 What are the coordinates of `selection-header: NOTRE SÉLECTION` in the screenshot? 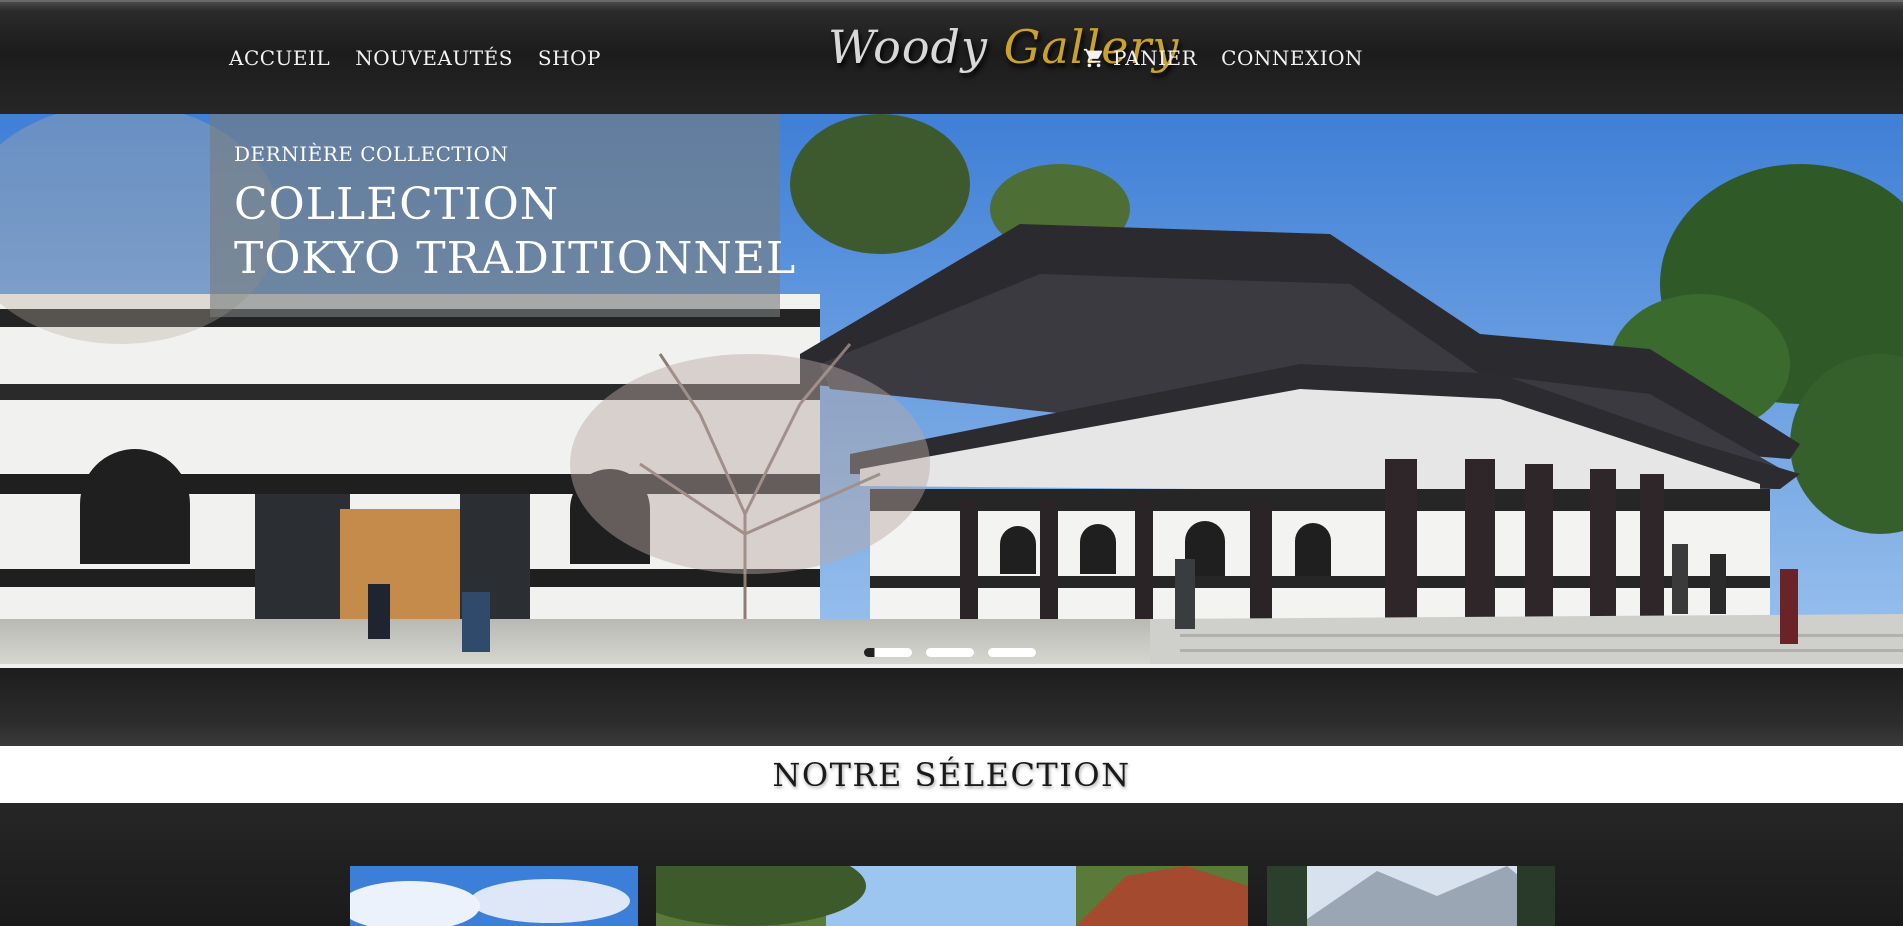 It's located at (951, 774).